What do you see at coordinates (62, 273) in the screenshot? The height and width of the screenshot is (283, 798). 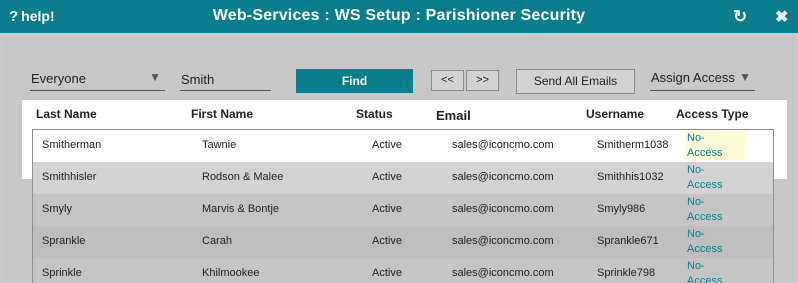 I see `cell-last-name: Sprinkle` at bounding box center [62, 273].